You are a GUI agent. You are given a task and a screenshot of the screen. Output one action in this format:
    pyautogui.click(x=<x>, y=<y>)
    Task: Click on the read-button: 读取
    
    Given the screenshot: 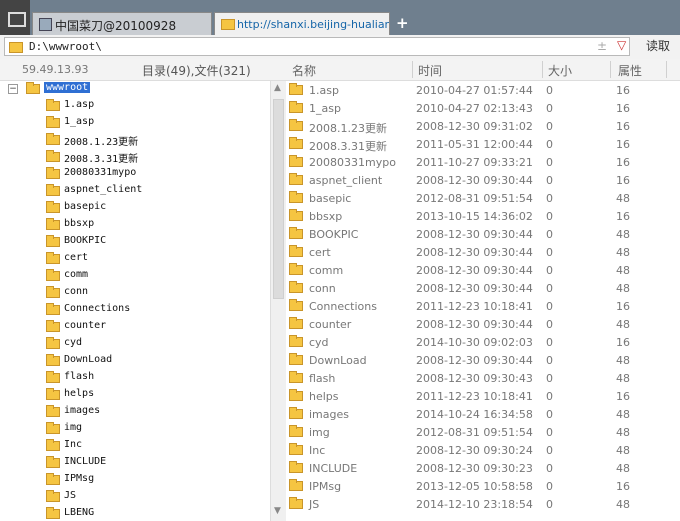 What is the action you would take?
    pyautogui.click(x=658, y=46)
    